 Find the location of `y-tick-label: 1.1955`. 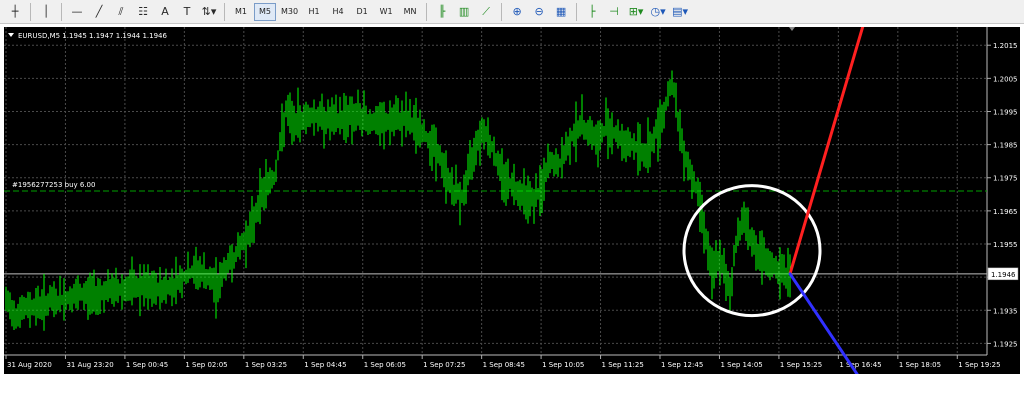

y-tick-label: 1.1955 is located at coordinates (1005, 245).